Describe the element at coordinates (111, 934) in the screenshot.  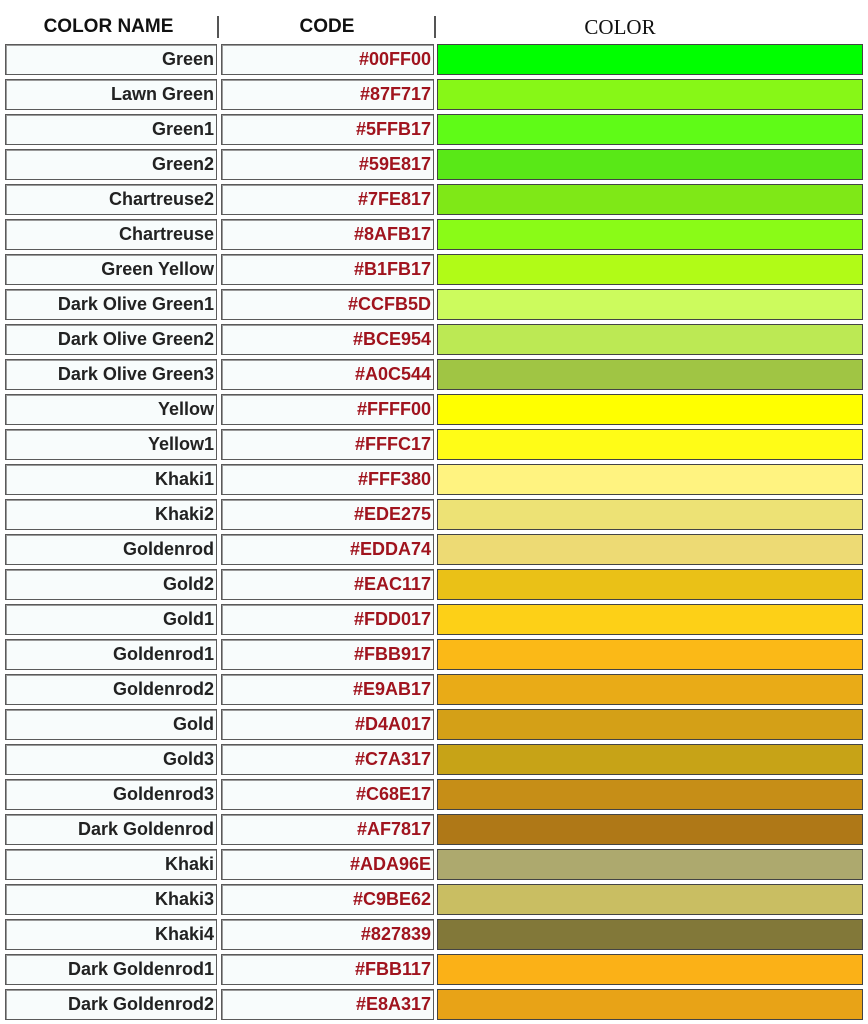
I see `color-name-cell: Khaki4` at that location.